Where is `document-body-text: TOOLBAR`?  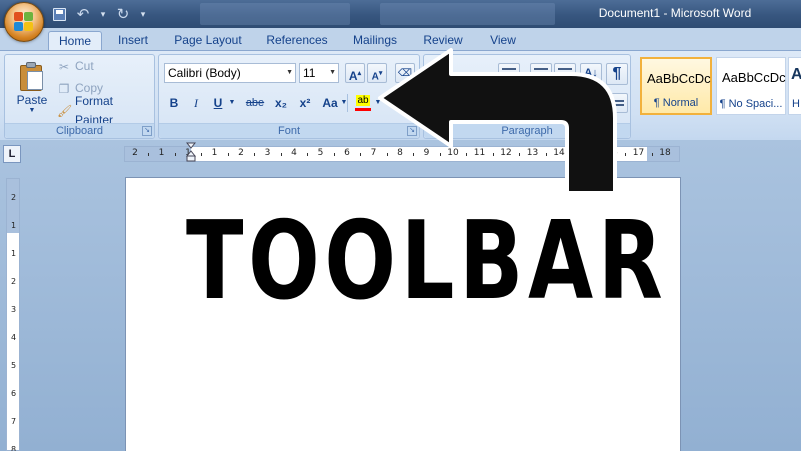
document-body-text: TOOLBAR is located at coordinates (426, 262).